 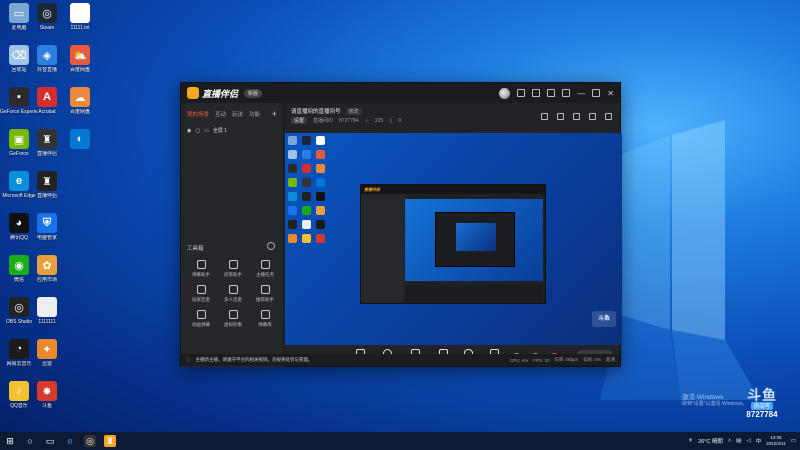 I want to click on close-icon: ✕, so click(x=610, y=93).